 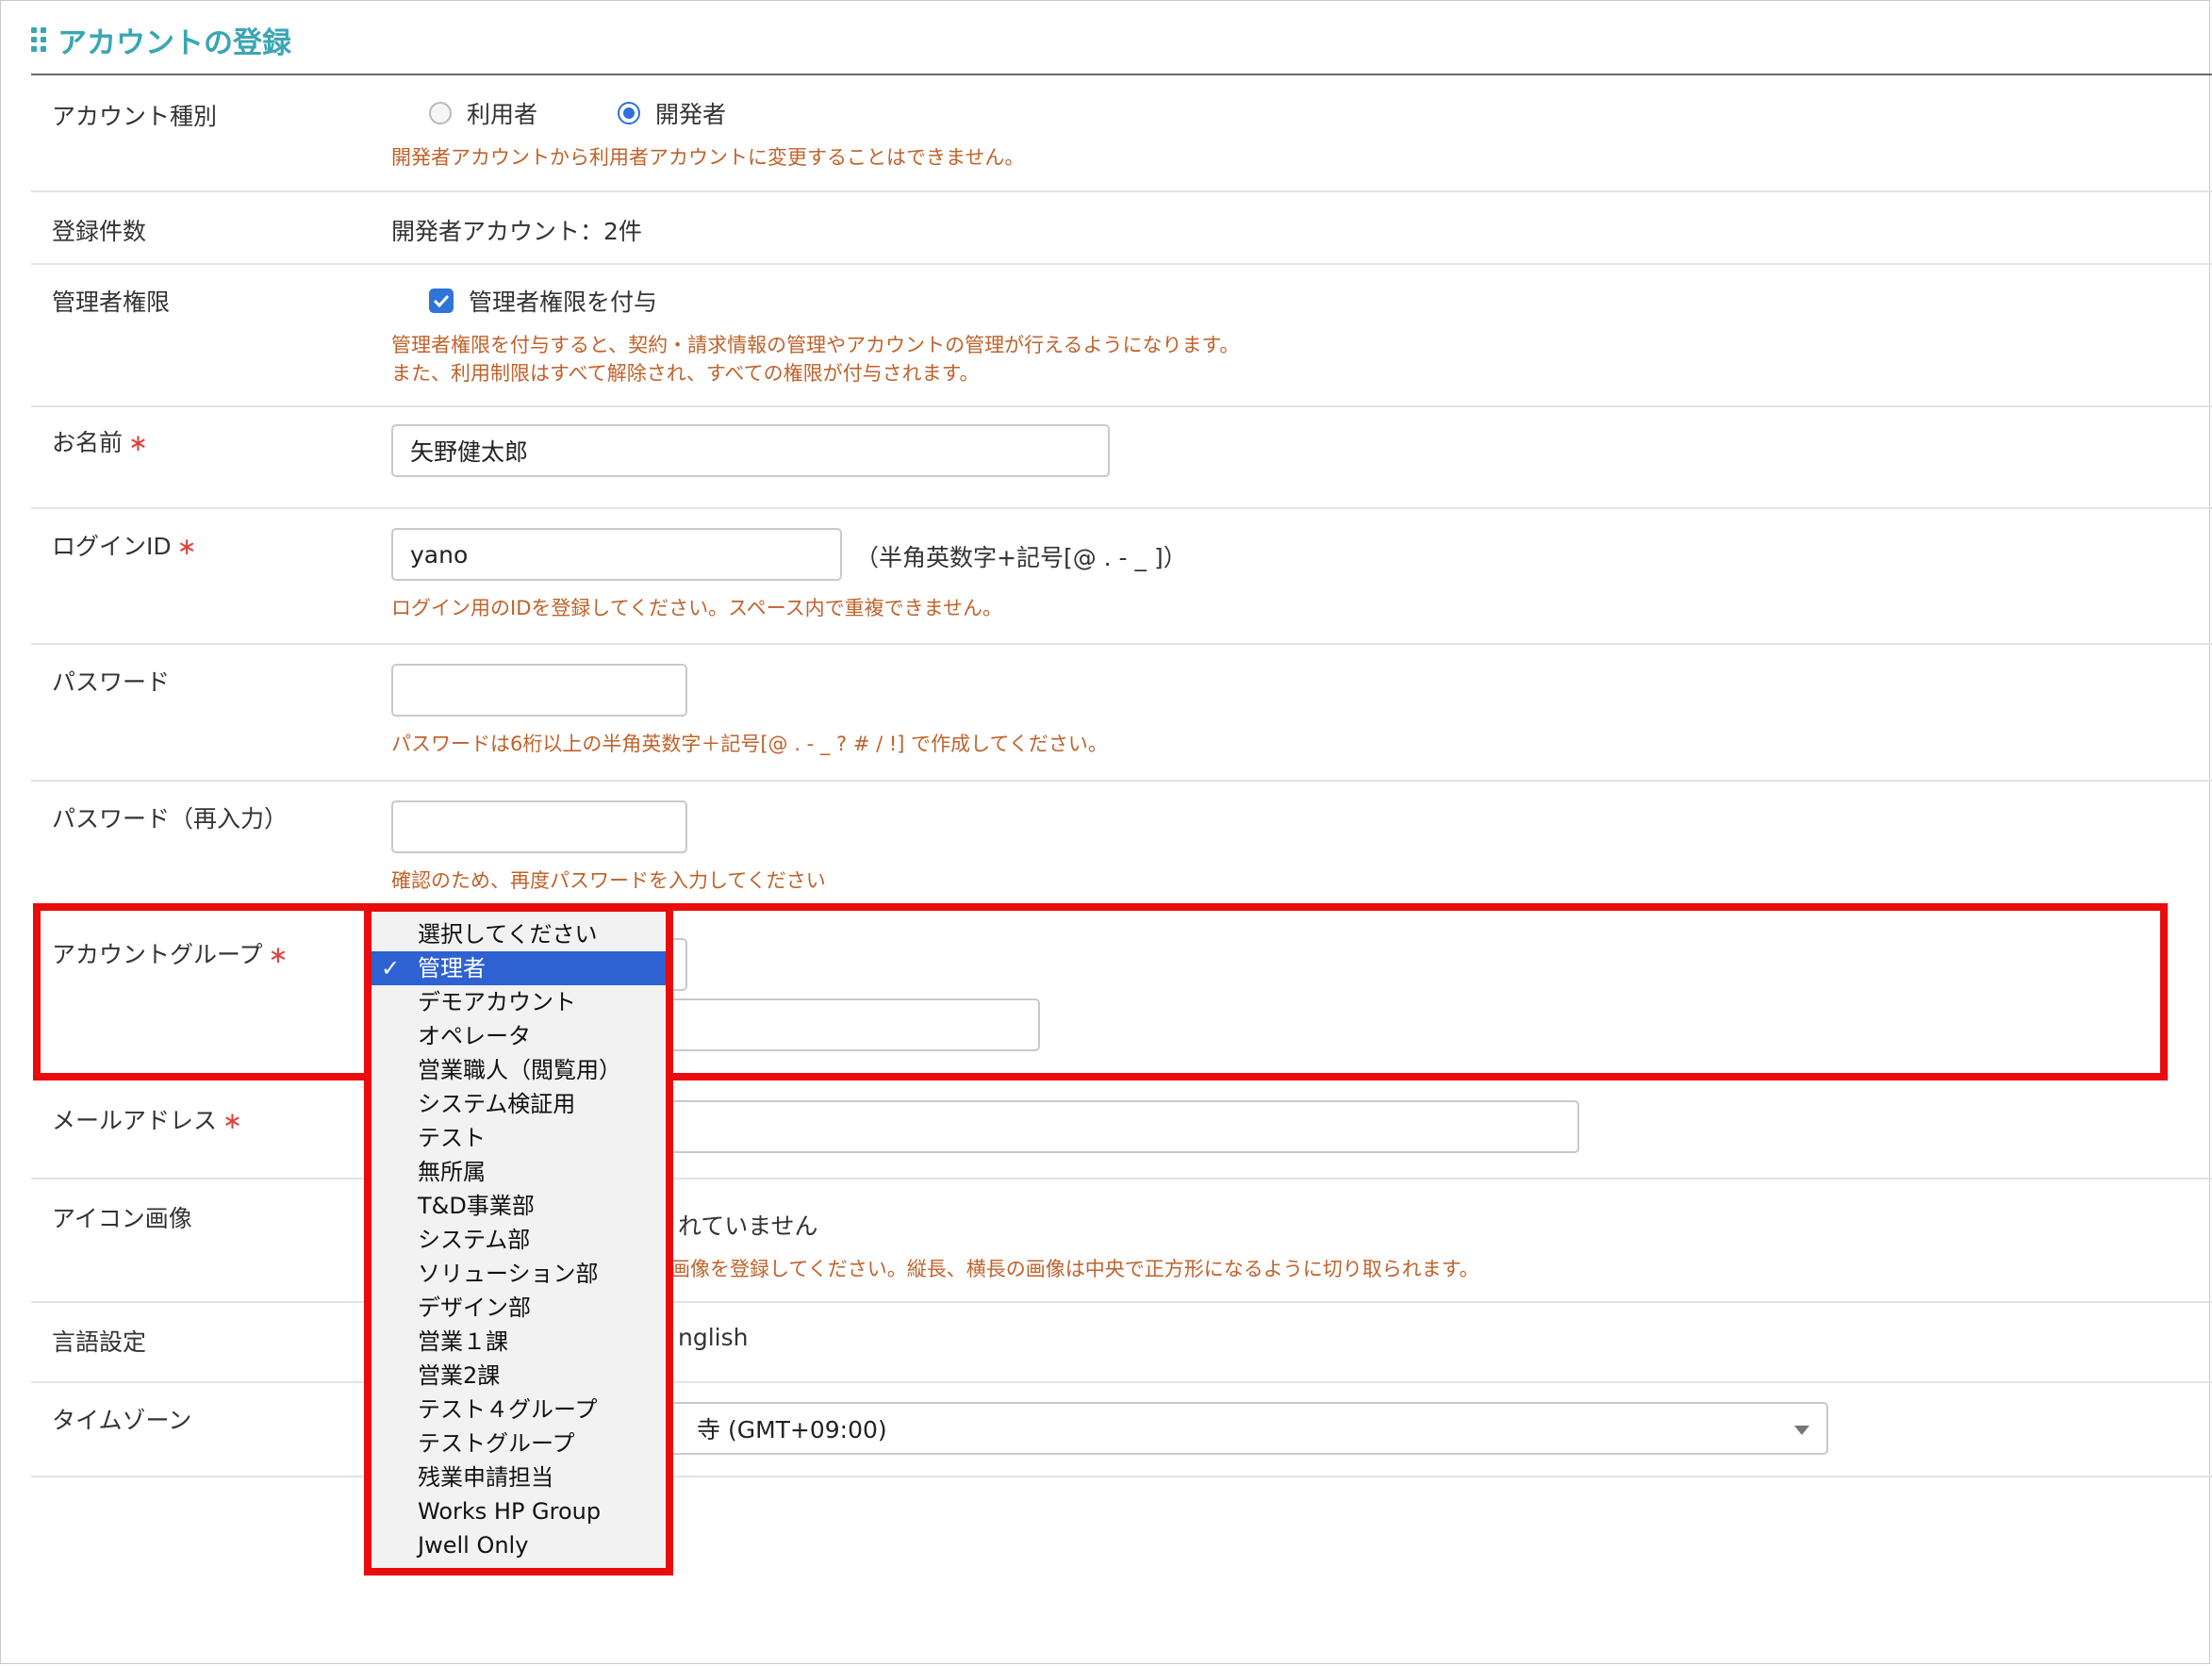 What do you see at coordinates (518, 1206) in the screenshot?
I see `dropdown-option: T&D事業部` at bounding box center [518, 1206].